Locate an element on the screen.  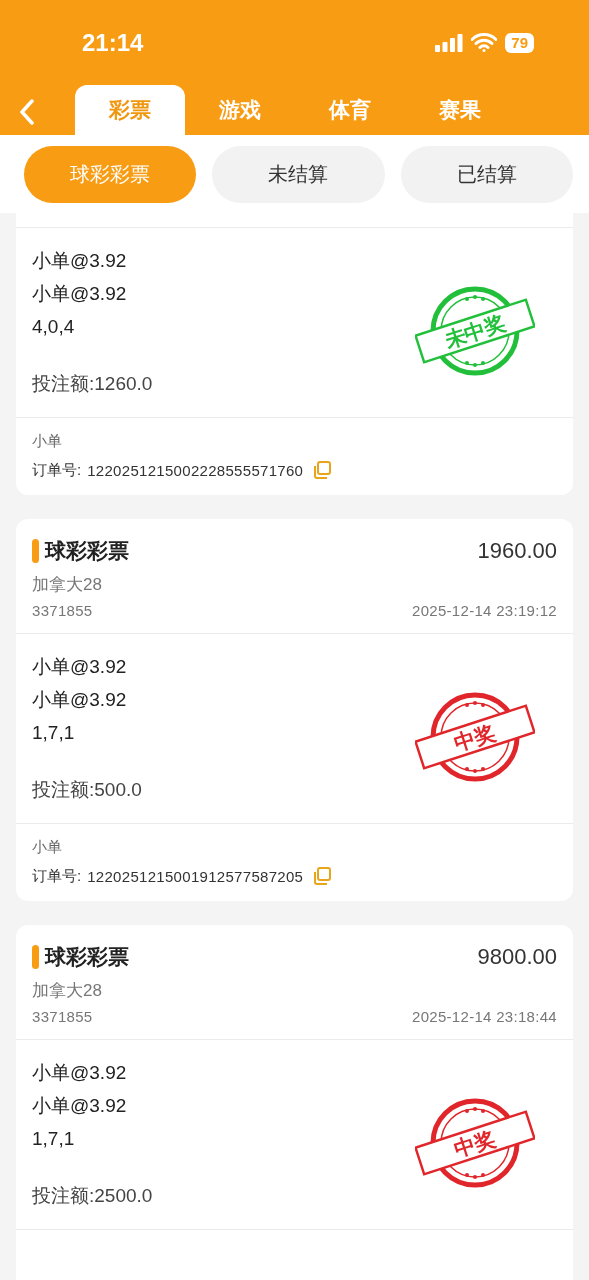
wifi-icon is located at coordinates (484, 42).